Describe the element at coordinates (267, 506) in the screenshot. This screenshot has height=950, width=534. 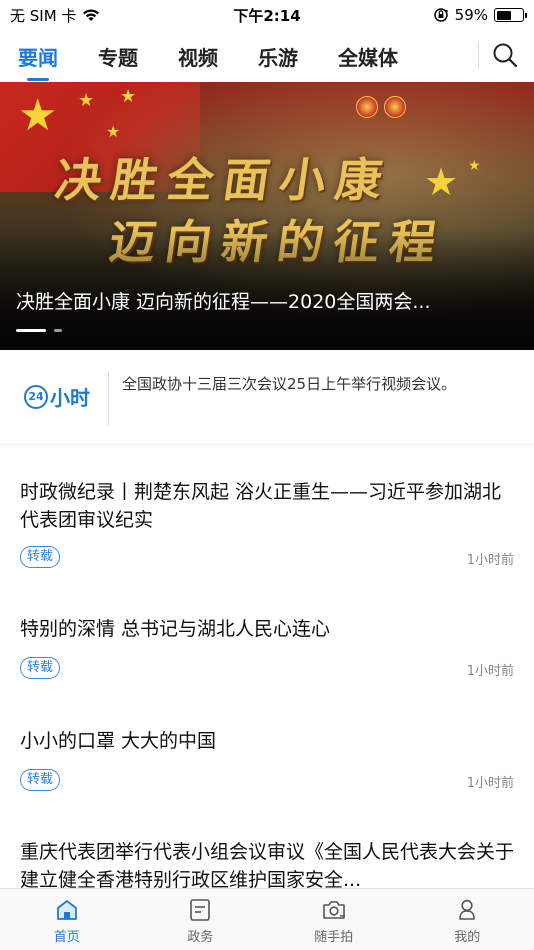
I see `news-title: 时政微纪录丨荆楚东风起 浴火正重生——习近平参加湖北代表团审议纪实` at that location.